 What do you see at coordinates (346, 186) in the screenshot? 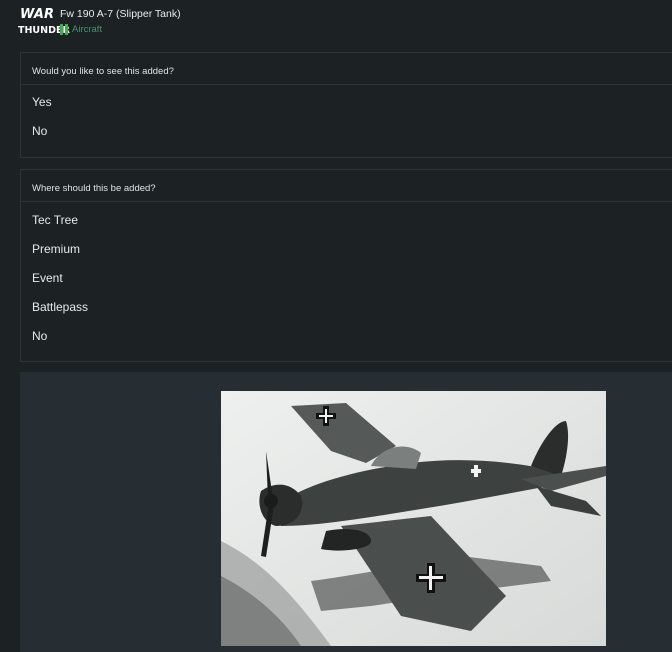
I see `poll-question: Where should this be added?` at bounding box center [346, 186].